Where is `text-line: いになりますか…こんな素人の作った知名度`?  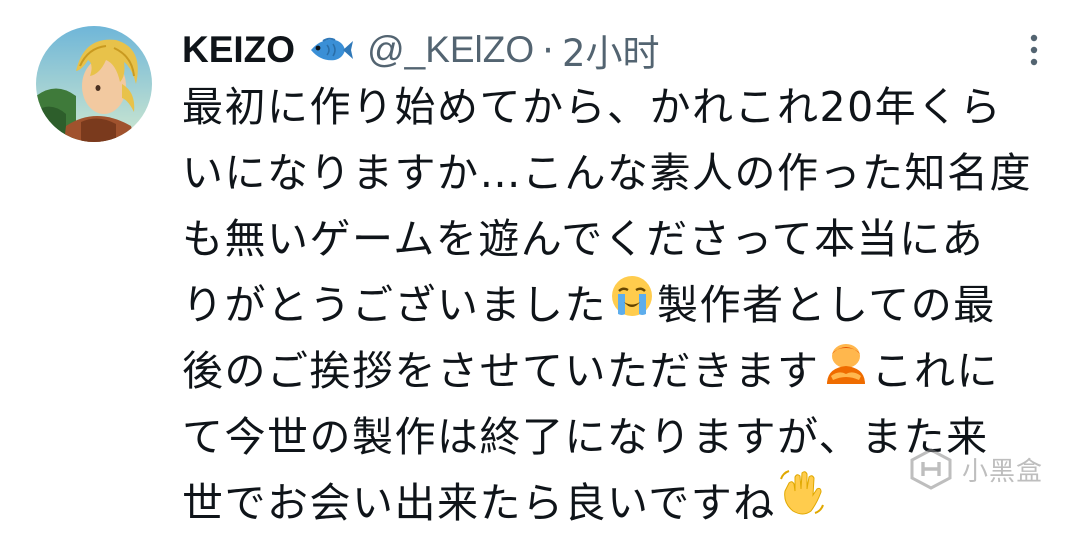 text-line: いになりますか…こんな素人の作った知名度 is located at coordinates (607, 173).